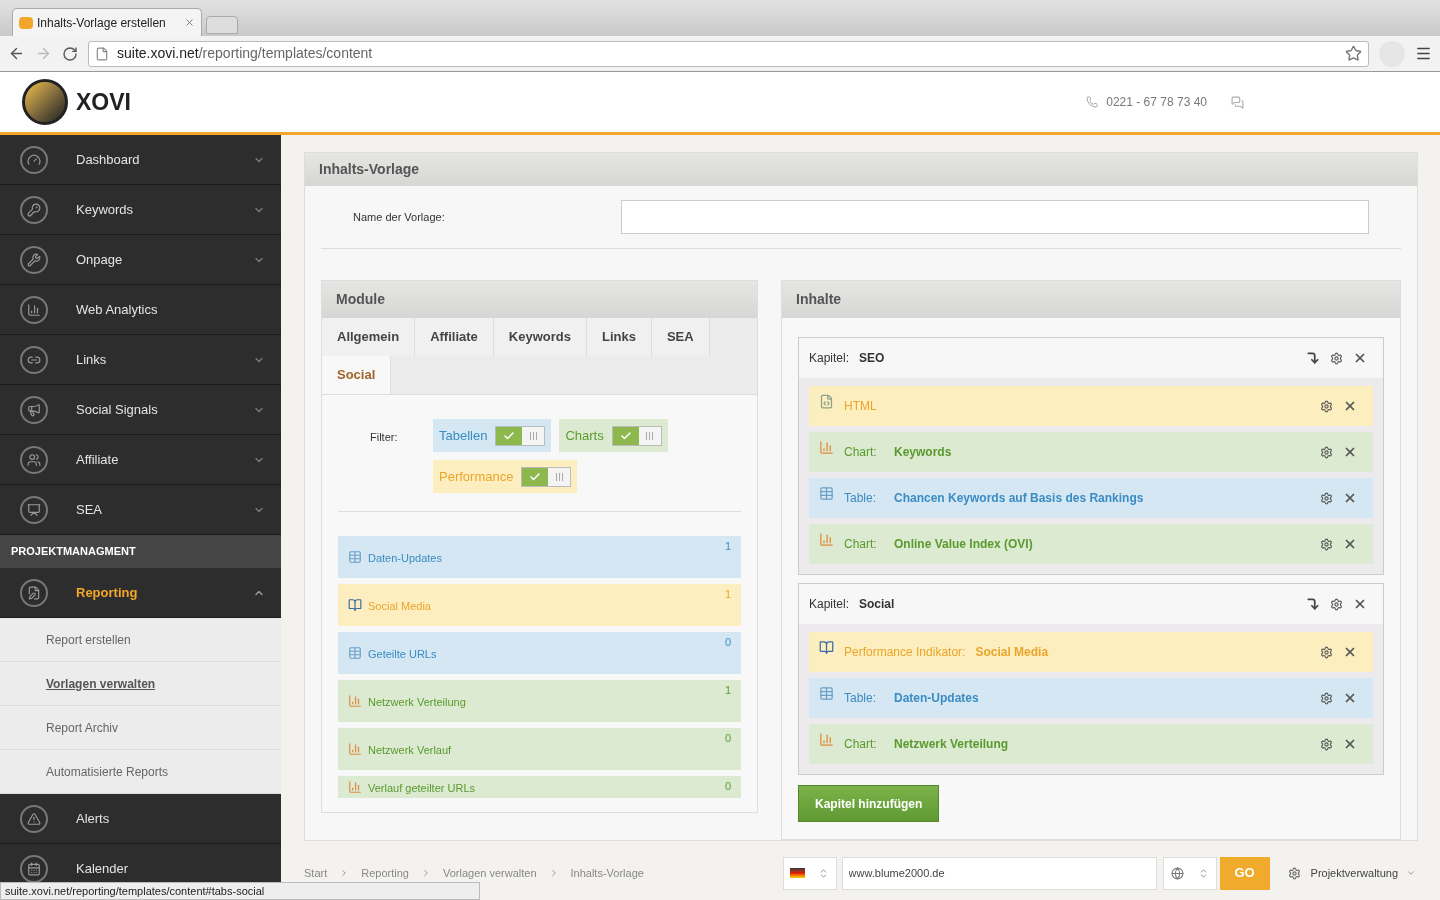 The width and height of the screenshot is (1440, 900). I want to click on reload-icon, so click(70, 53).